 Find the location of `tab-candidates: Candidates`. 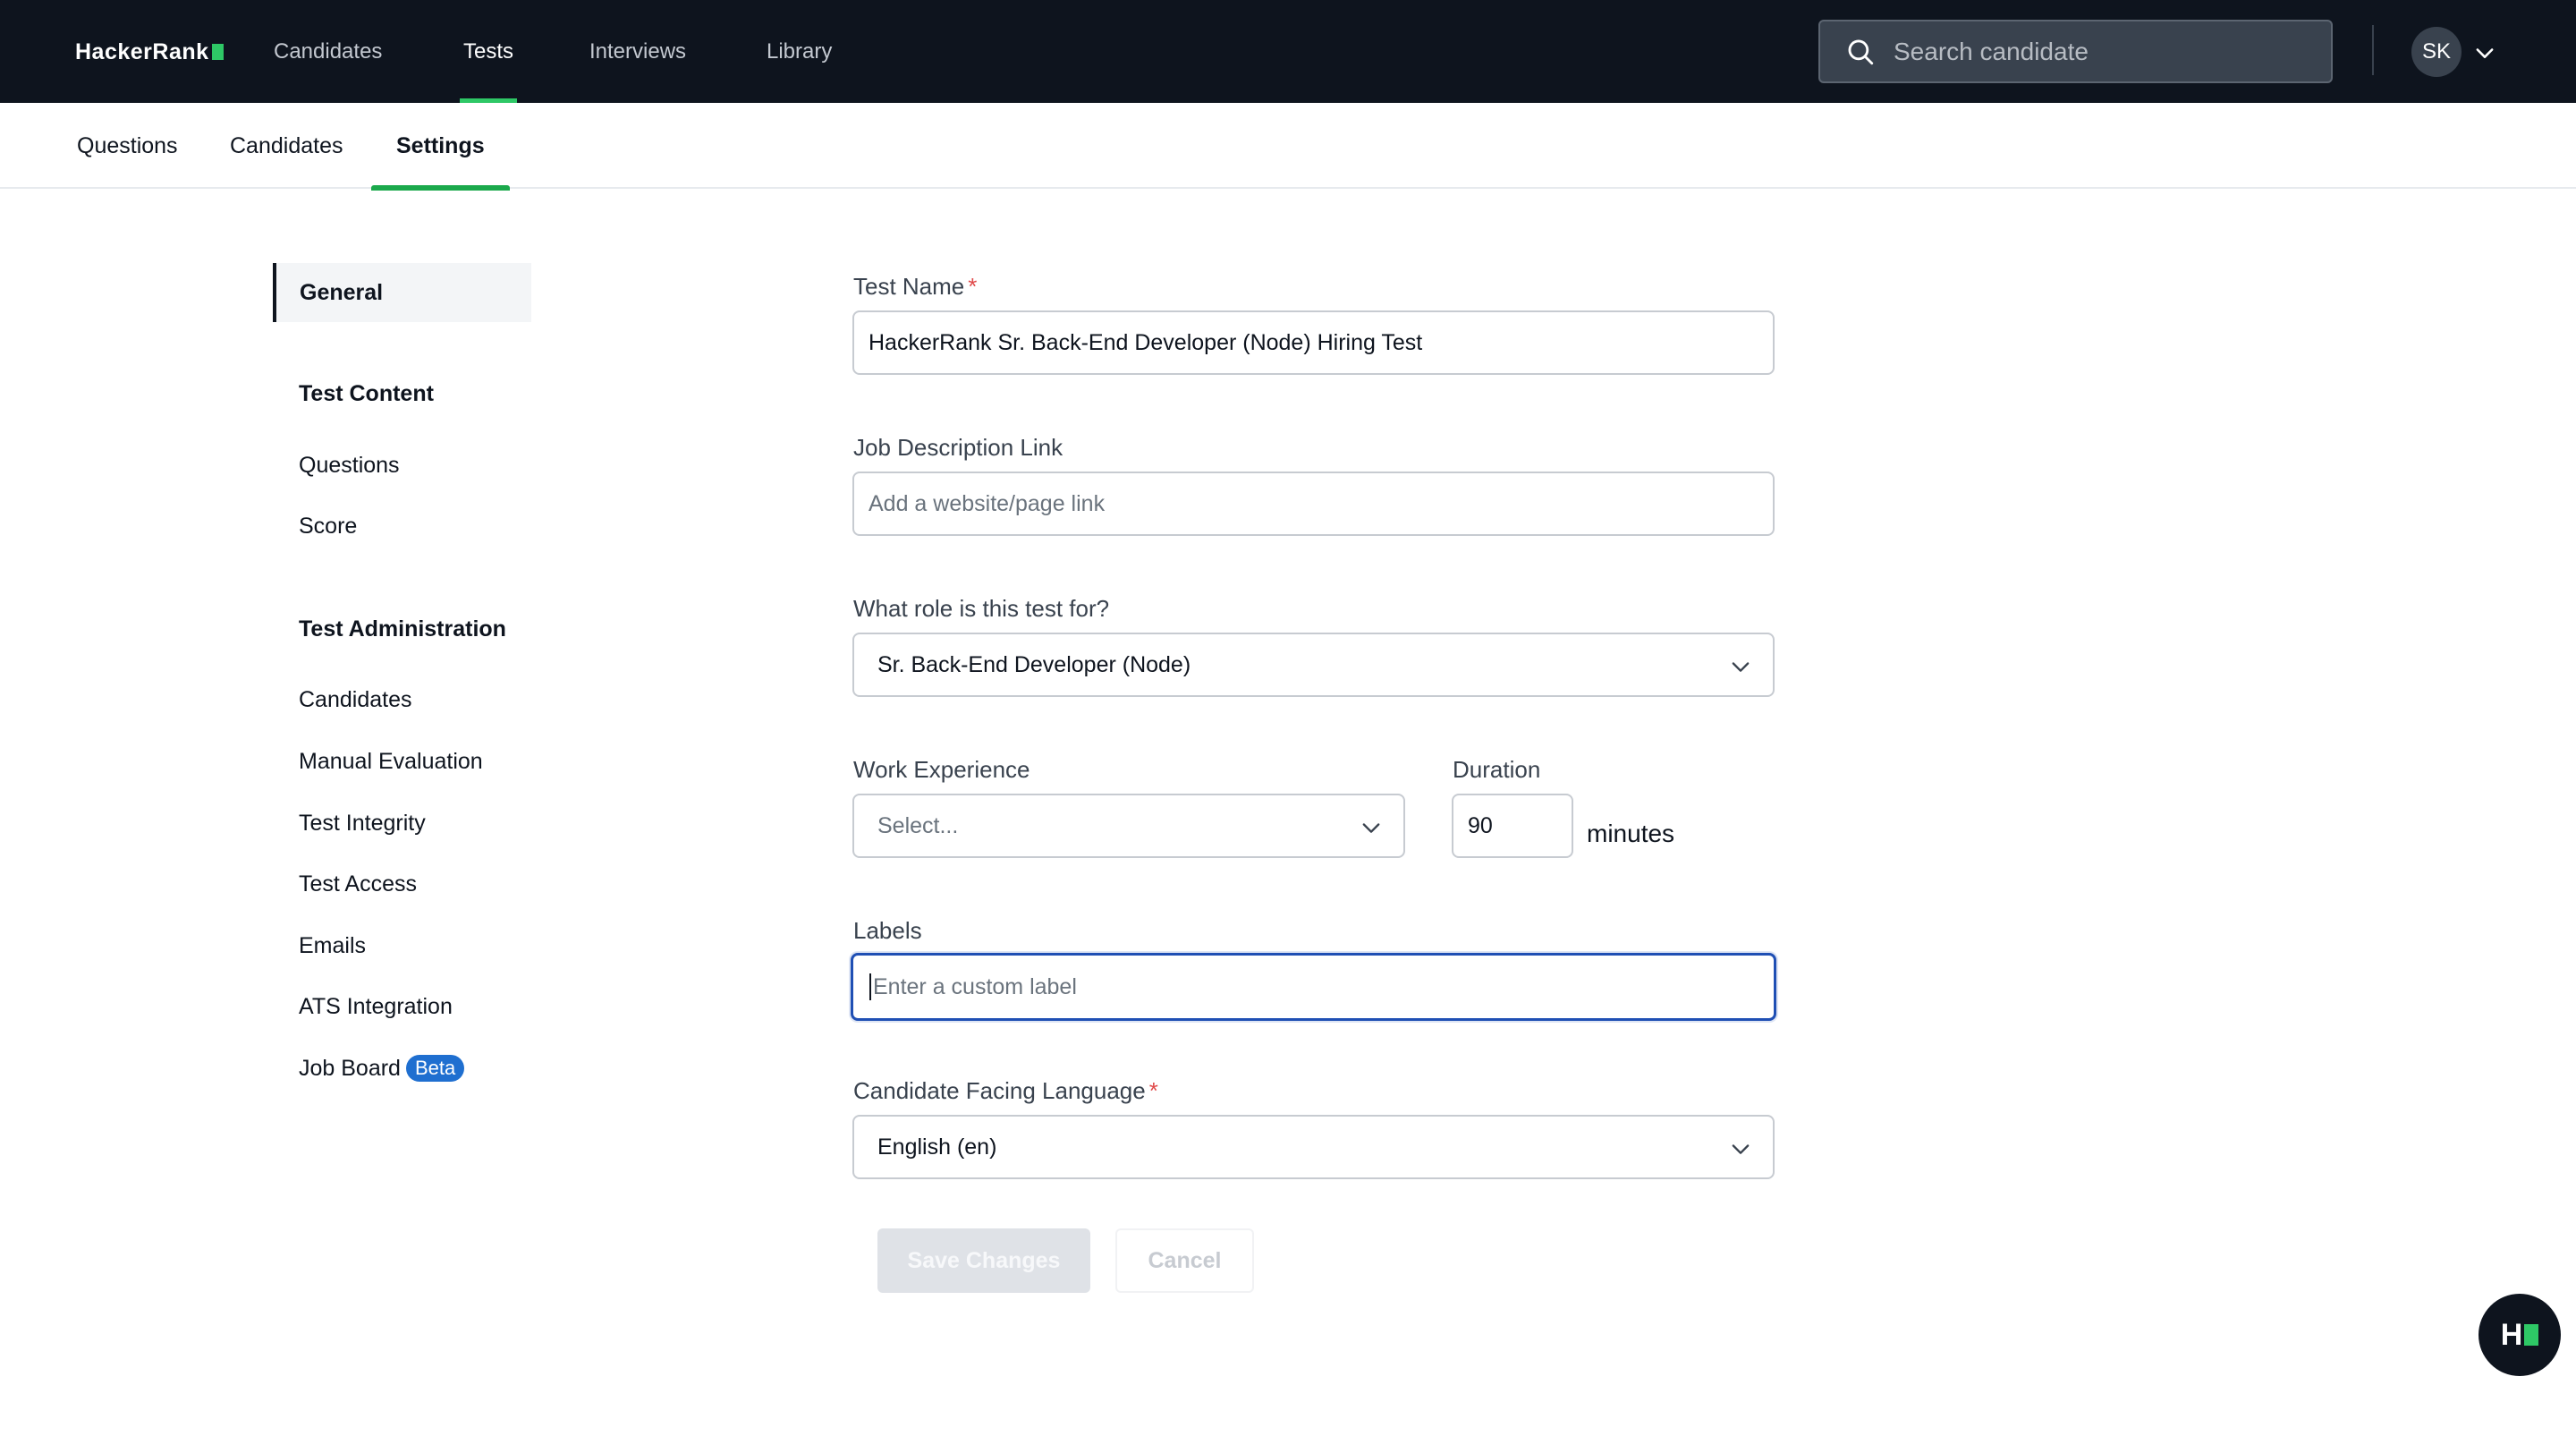

tab-candidates: Candidates is located at coordinates (286, 146).